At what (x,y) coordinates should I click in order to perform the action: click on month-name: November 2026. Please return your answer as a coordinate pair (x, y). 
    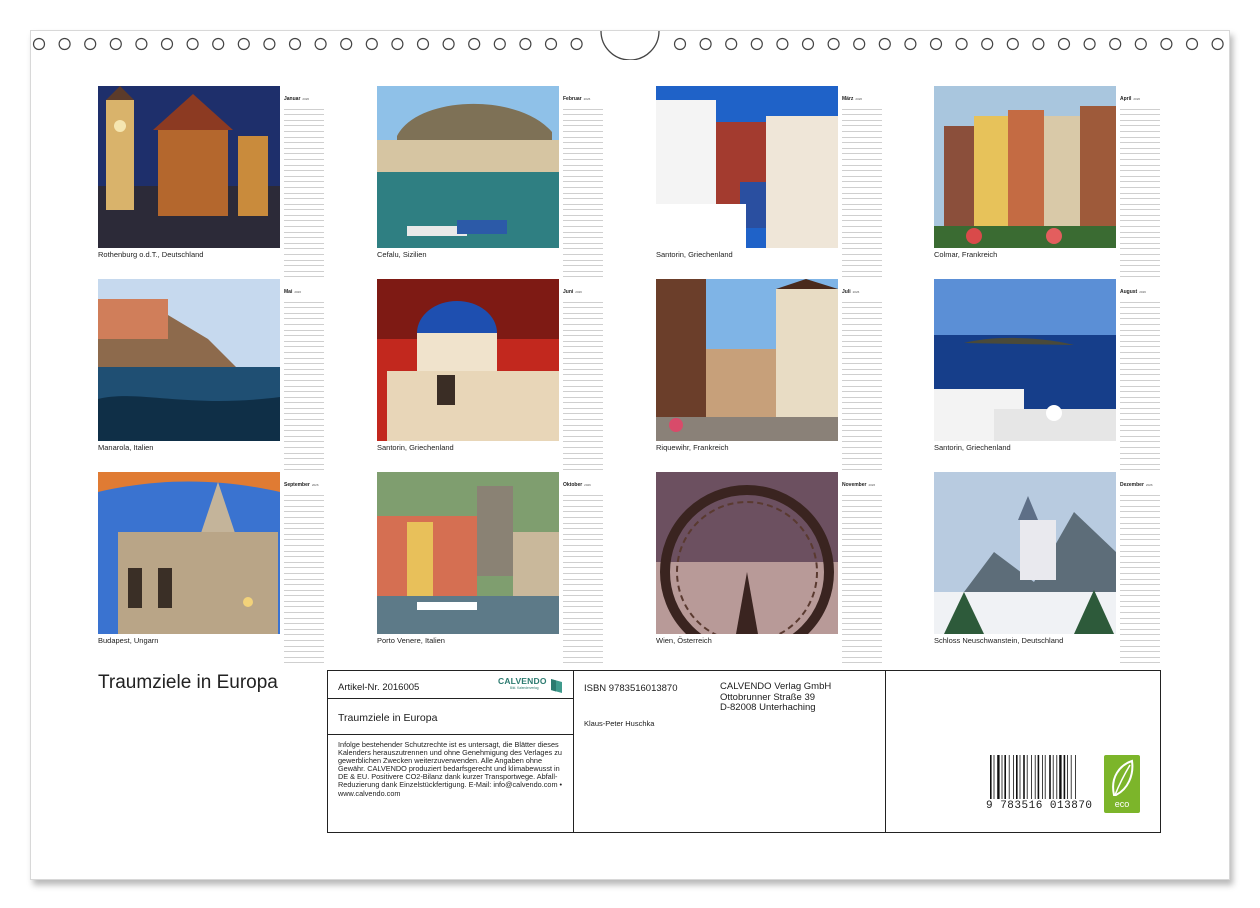
    Looking at the image, I should click on (862, 485).